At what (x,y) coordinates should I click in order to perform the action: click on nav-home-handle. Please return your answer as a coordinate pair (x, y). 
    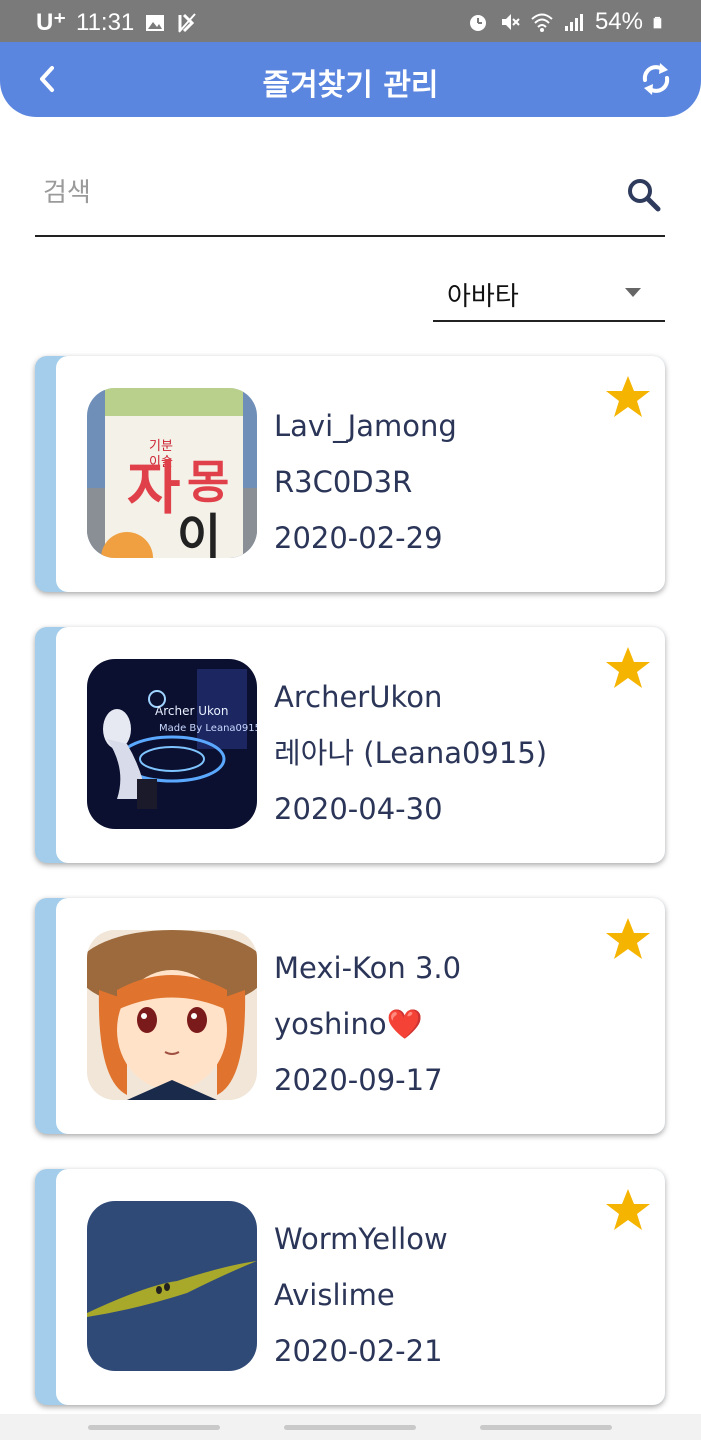
    Looking at the image, I should click on (350, 1427).